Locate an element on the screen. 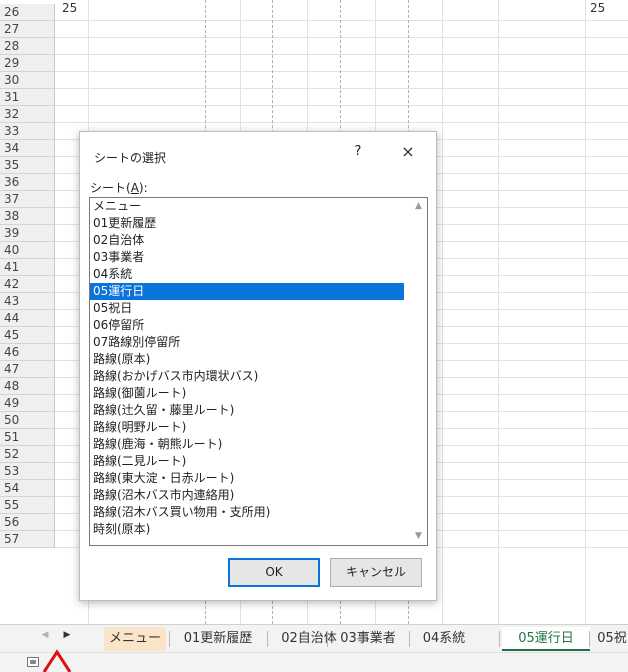 This screenshot has width=628, height=672. sheet-tab: 04系統 is located at coordinates (444, 639).